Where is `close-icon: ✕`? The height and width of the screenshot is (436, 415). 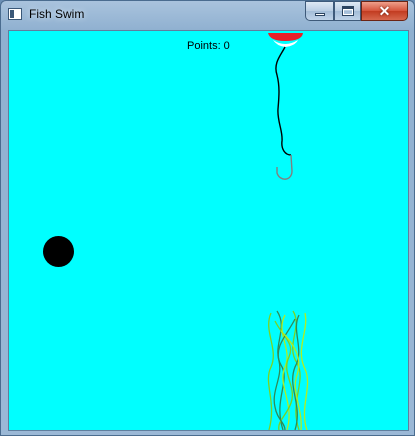
close-icon: ✕ is located at coordinates (384, 11).